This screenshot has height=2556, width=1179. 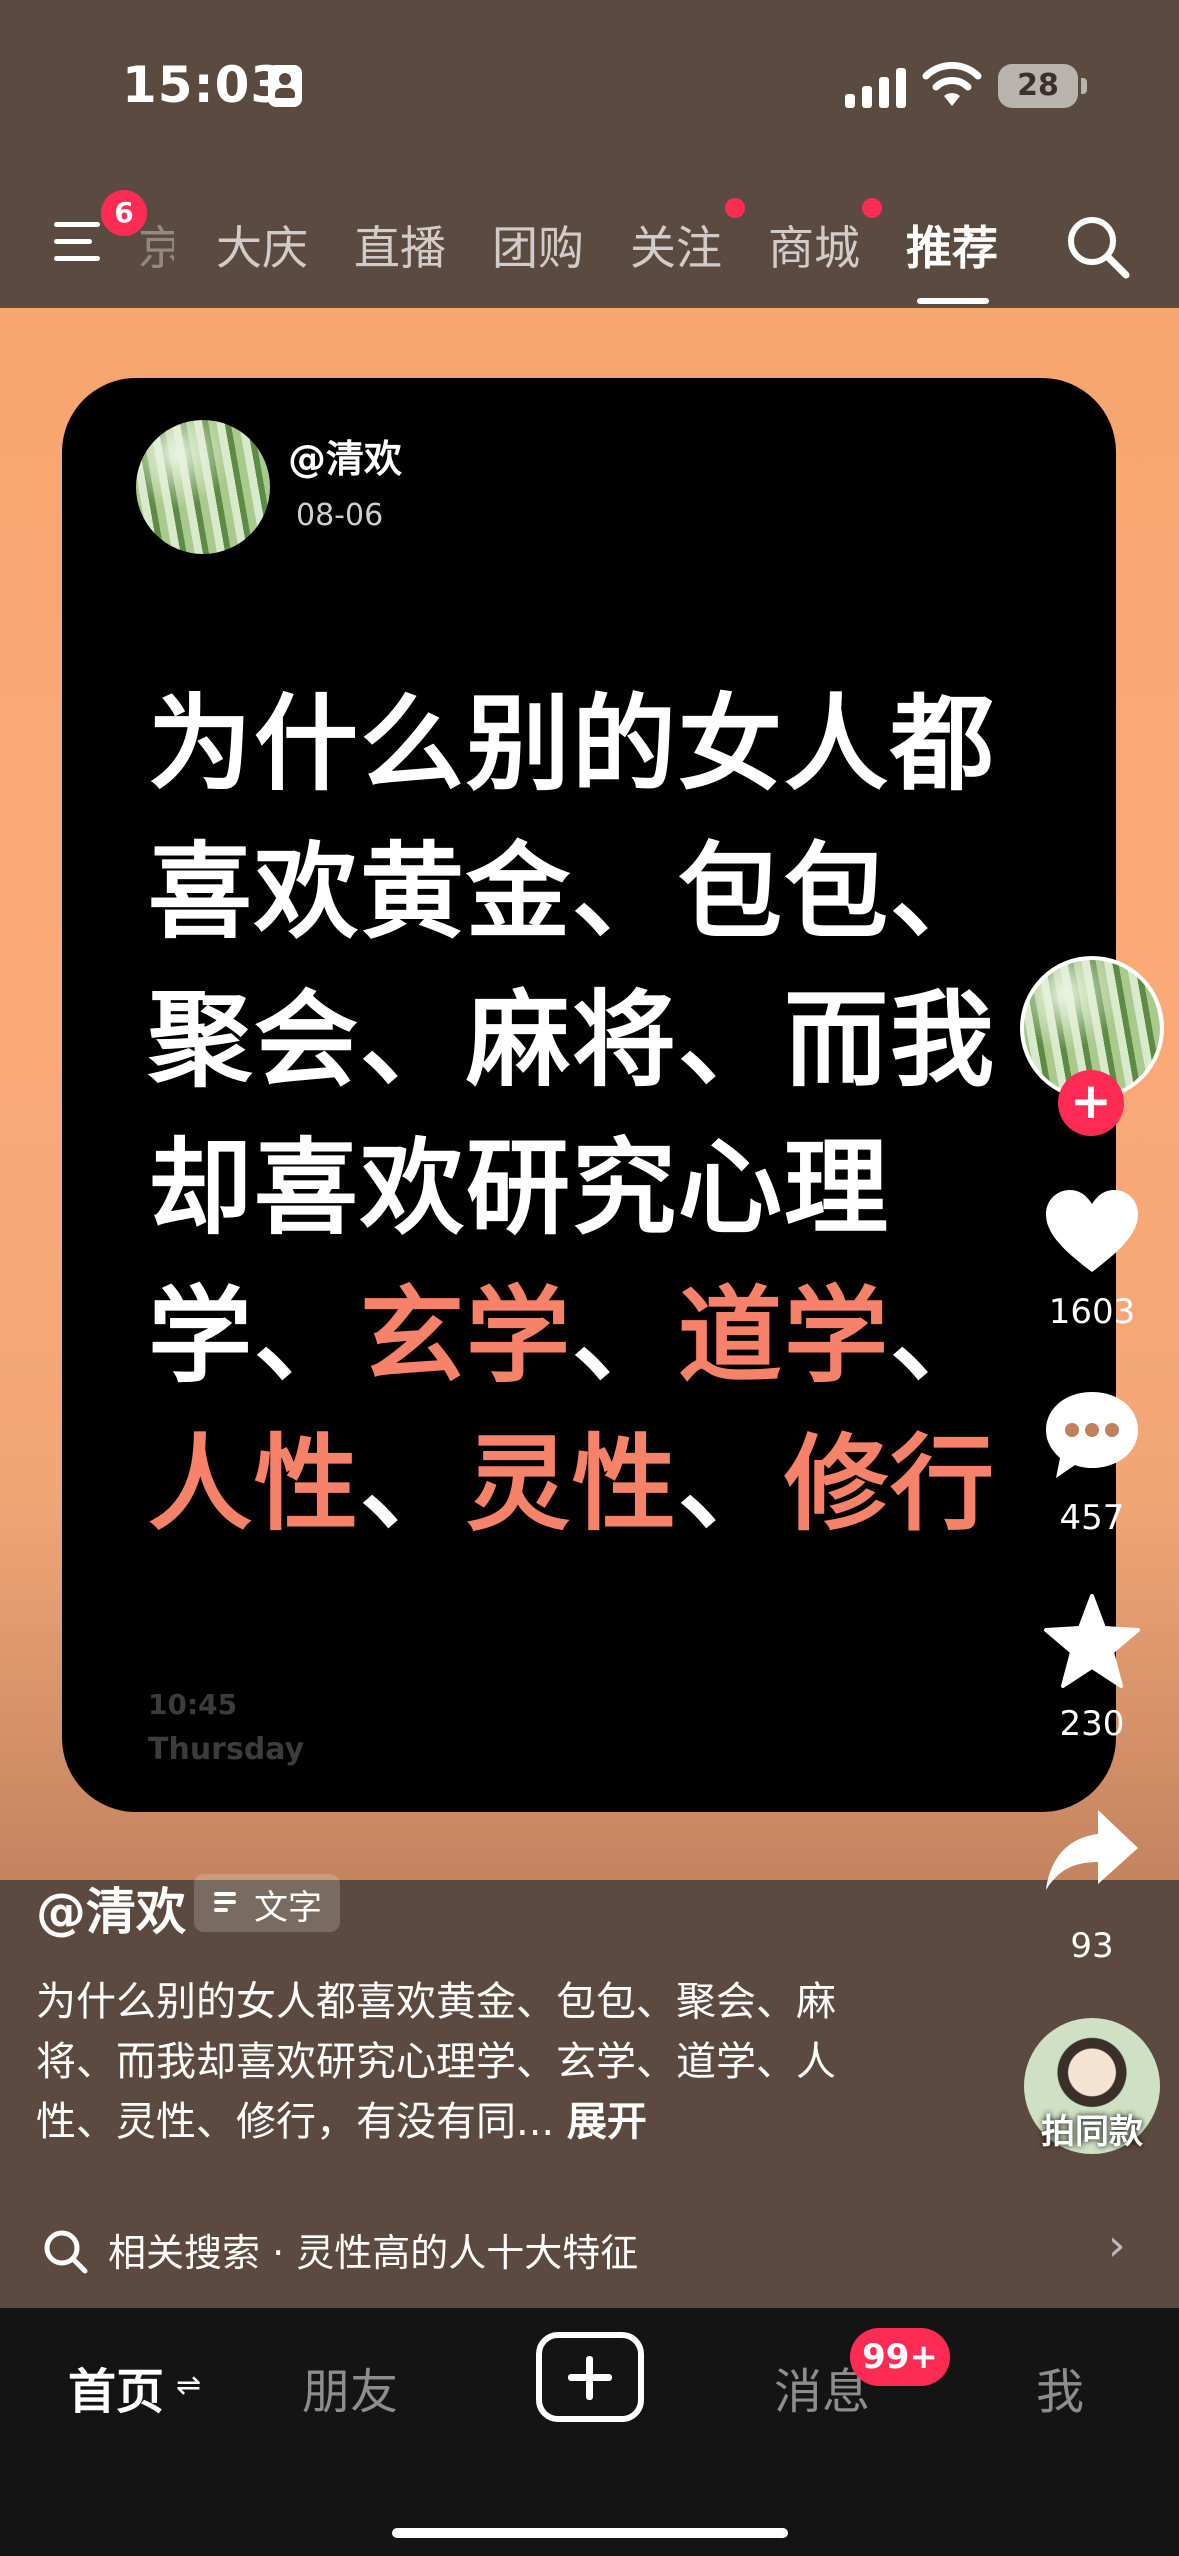 I want to click on search-icon, so click(x=1098, y=247).